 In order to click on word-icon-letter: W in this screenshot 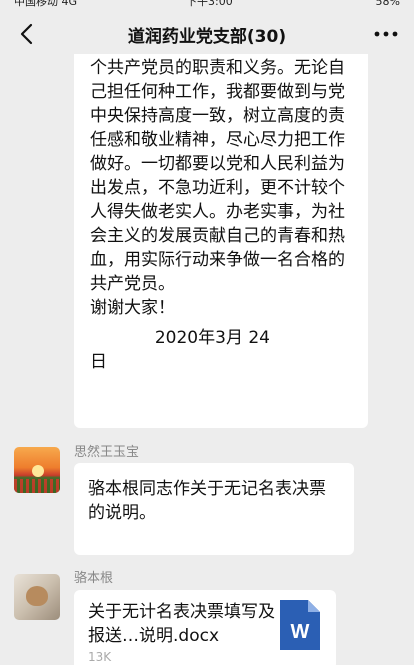, I will do `click(300, 632)`.